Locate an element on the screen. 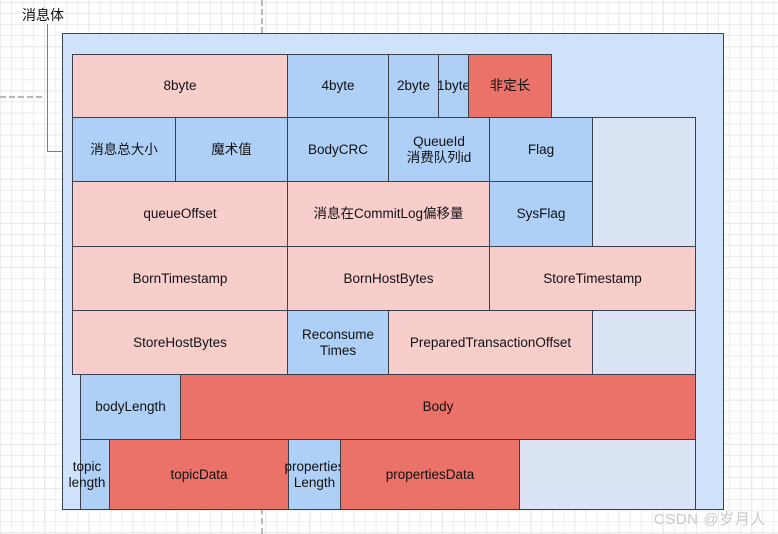  cell-field-properties-length: properties Length is located at coordinates (314, 474).